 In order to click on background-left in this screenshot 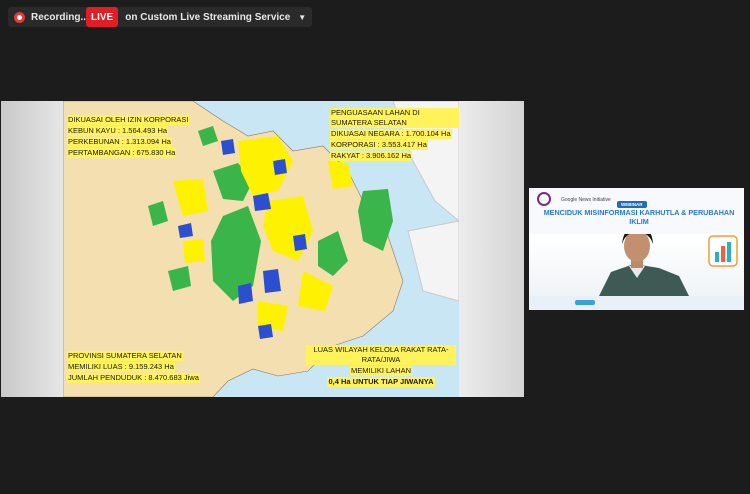, I will do `click(32, 249)`.